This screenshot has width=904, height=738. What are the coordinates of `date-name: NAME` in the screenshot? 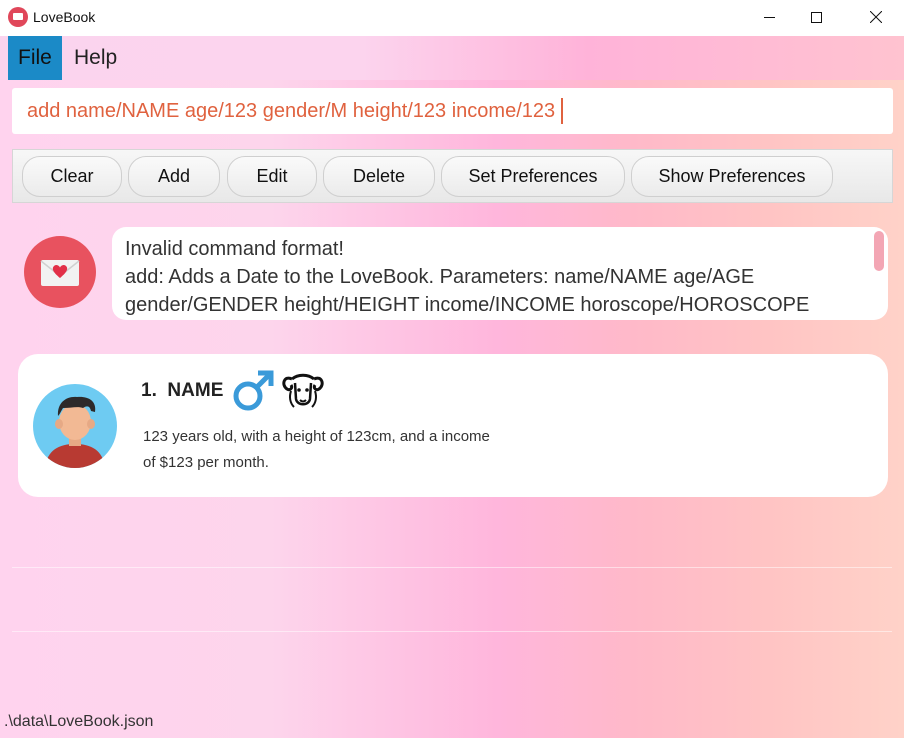 It's located at (195, 390).